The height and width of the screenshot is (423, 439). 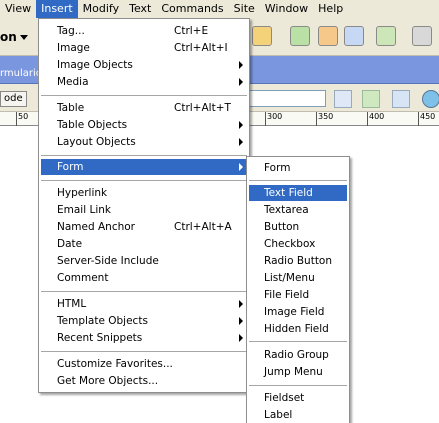 I want to click on server-include-icon, so click(x=328, y=36).